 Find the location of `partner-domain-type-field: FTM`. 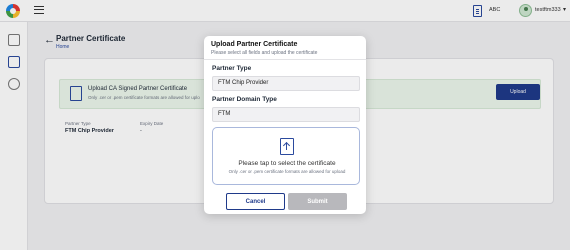

partner-domain-type-field: FTM is located at coordinates (286, 114).